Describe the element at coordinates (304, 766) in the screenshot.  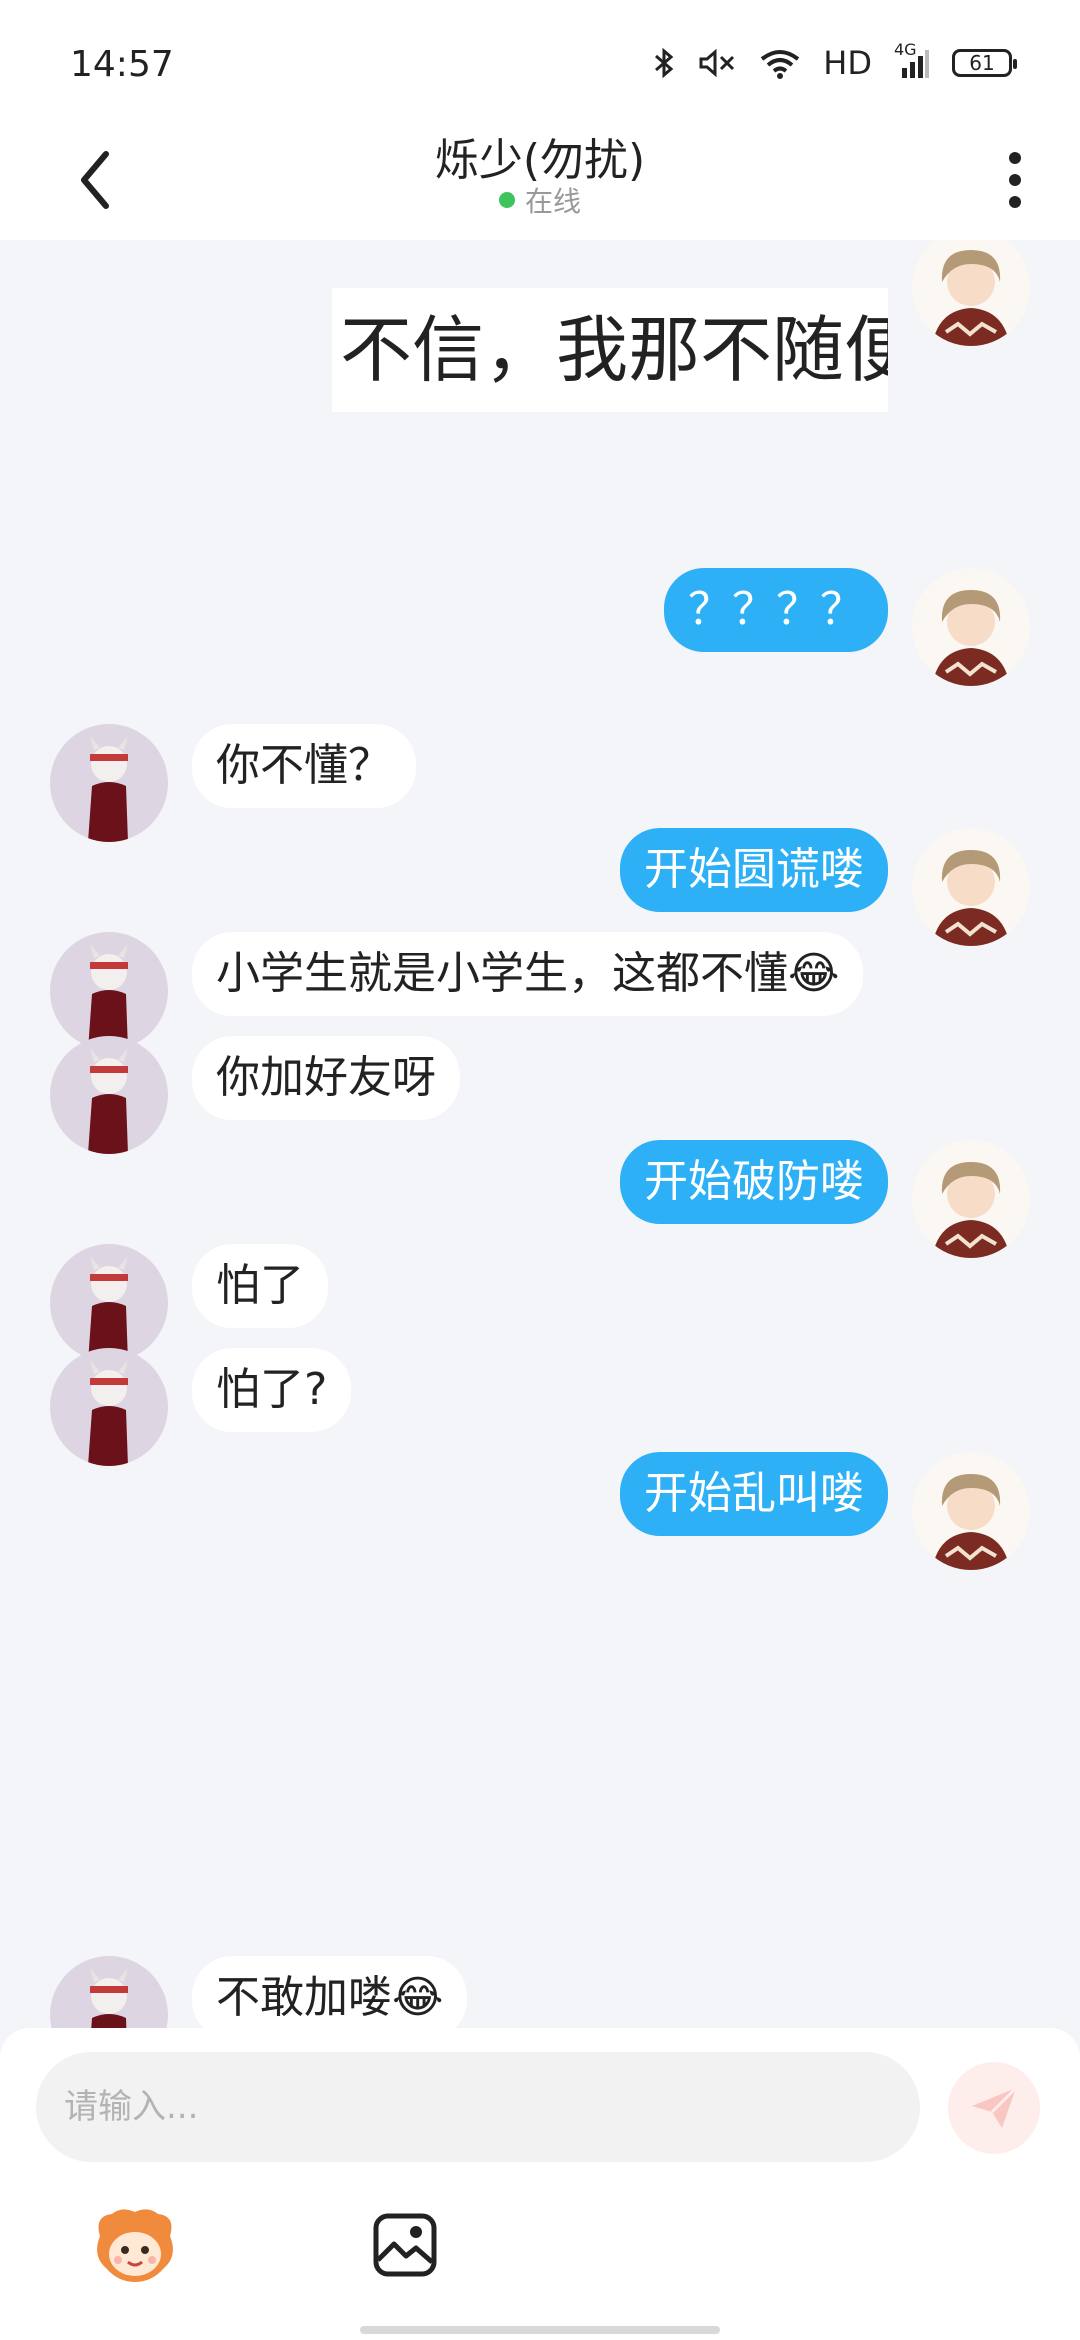
I see `incoming-message: 你不懂？` at that location.